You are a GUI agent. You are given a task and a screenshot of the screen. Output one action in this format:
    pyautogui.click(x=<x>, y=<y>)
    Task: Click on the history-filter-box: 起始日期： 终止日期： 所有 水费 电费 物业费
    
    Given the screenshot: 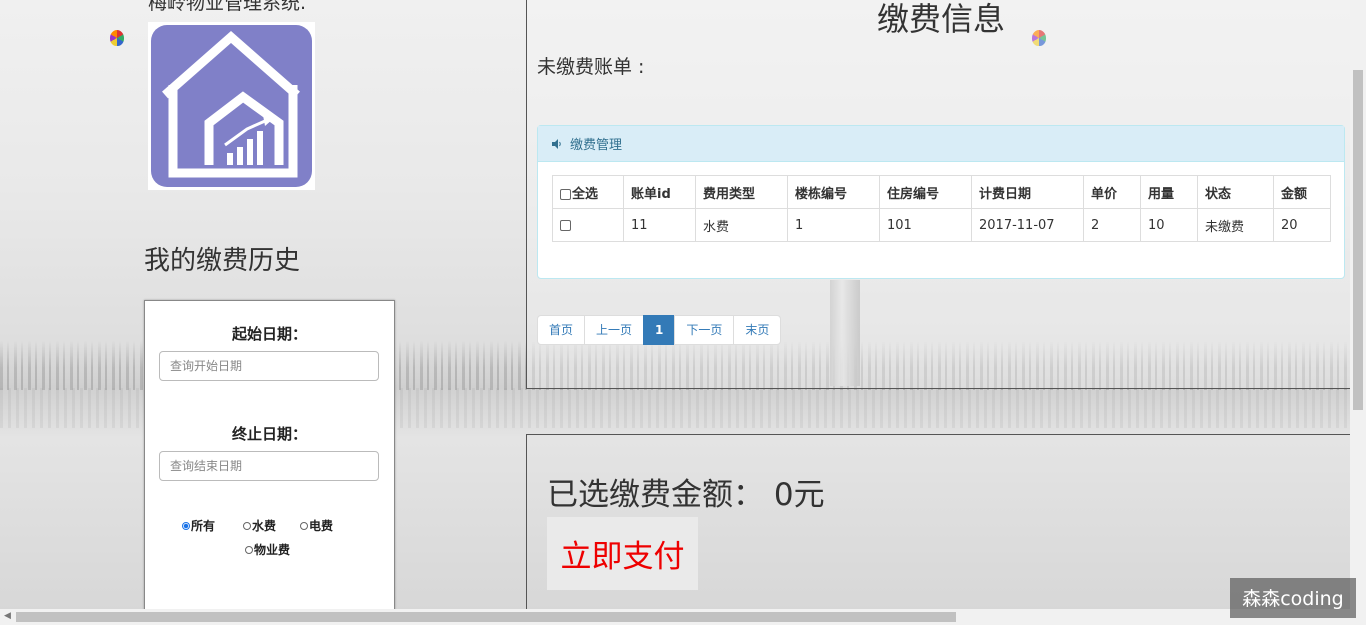 What is the action you would take?
    pyautogui.click(x=269, y=462)
    